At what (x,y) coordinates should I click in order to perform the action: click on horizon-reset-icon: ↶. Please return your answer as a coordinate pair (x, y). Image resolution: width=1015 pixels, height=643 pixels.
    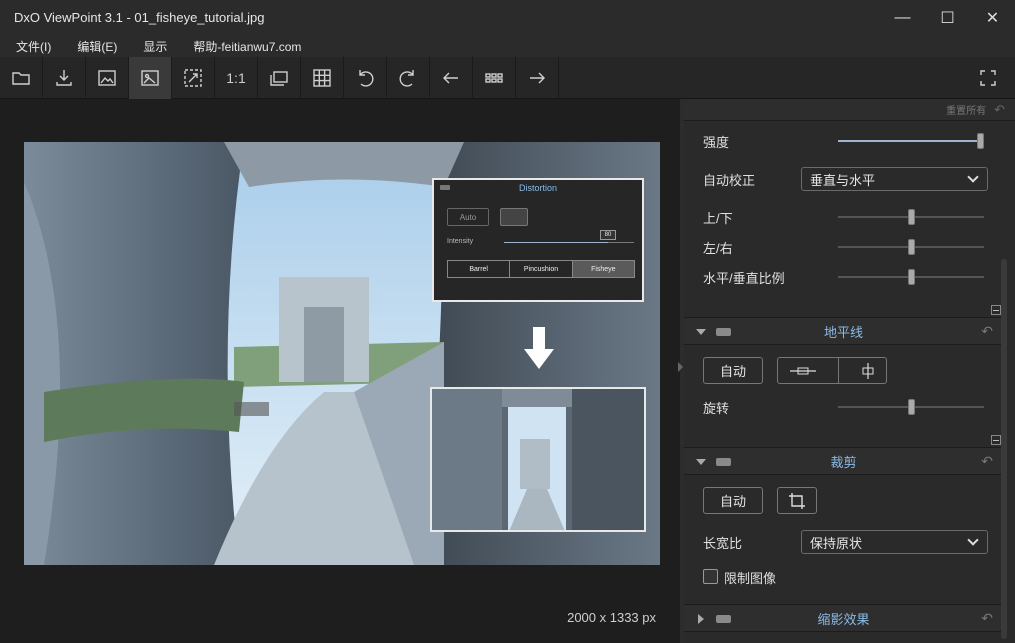
    Looking at the image, I should click on (987, 331).